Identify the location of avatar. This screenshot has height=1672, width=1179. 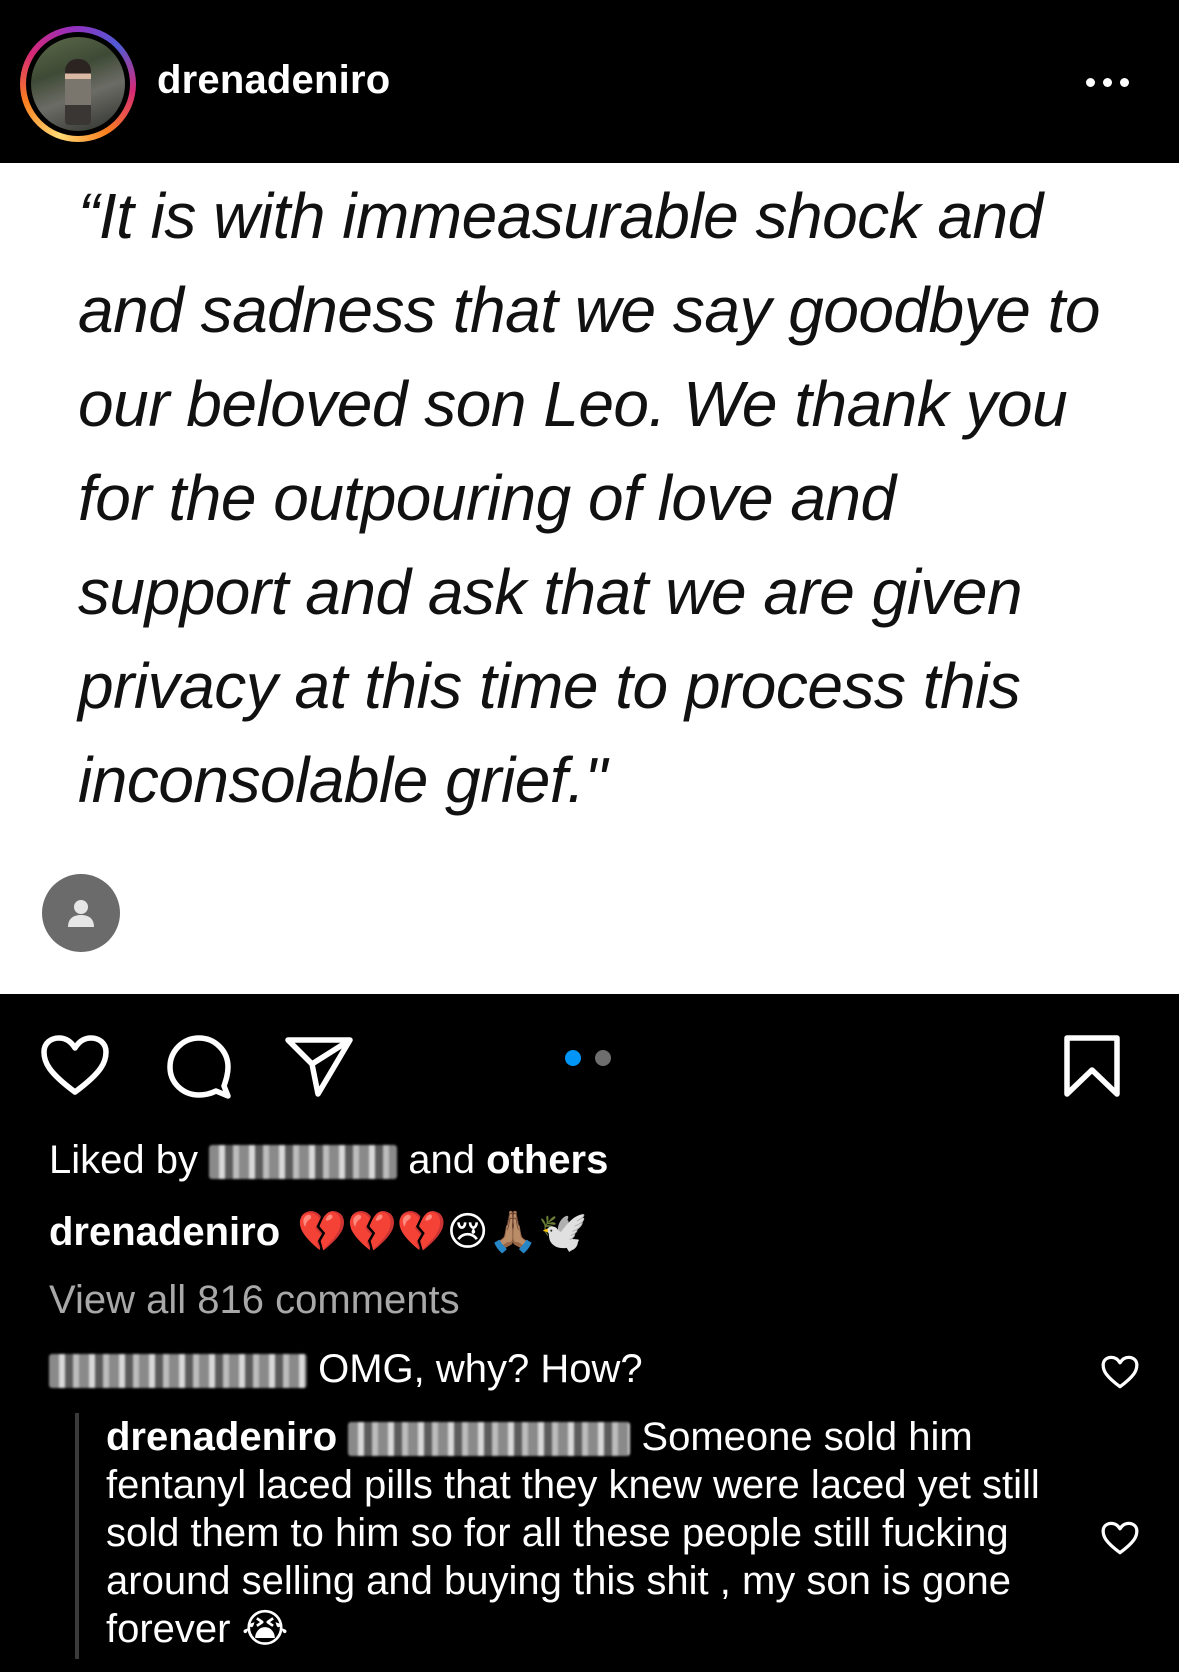
(78, 84).